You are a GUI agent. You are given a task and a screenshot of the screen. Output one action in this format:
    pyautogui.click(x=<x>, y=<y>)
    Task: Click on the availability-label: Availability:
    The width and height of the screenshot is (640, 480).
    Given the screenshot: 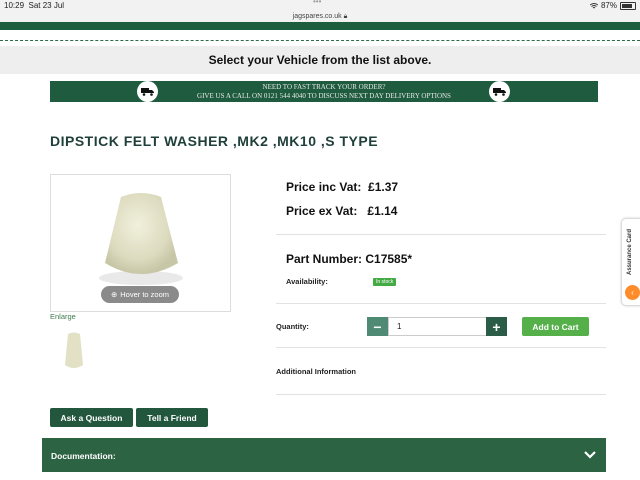 What is the action you would take?
    pyautogui.click(x=307, y=281)
    